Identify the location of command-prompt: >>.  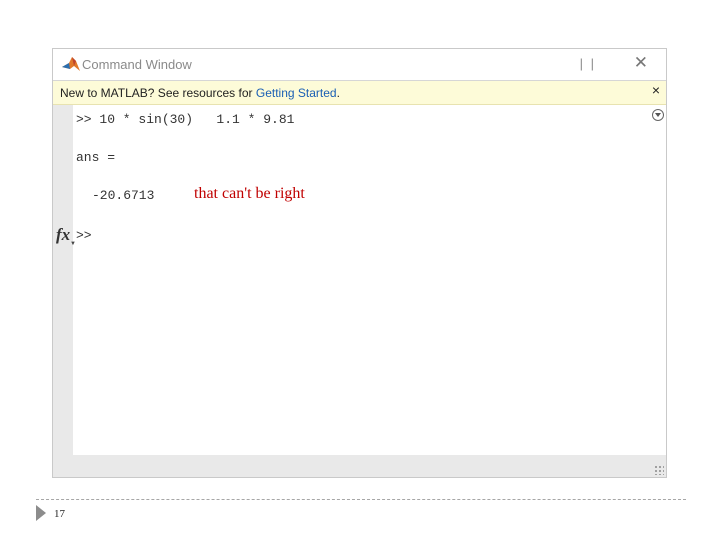
(84, 235).